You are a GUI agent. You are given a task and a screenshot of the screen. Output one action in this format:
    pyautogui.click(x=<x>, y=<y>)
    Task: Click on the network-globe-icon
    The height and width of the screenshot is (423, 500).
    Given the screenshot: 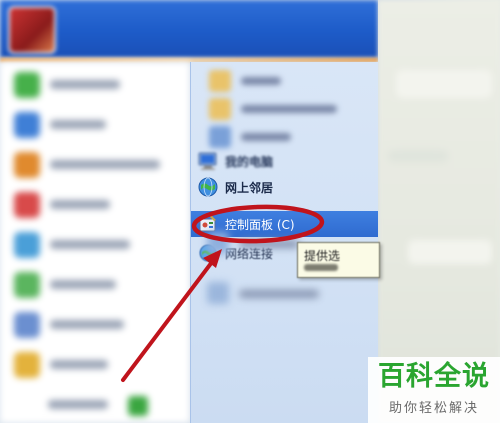 What is the action you would take?
    pyautogui.click(x=208, y=187)
    